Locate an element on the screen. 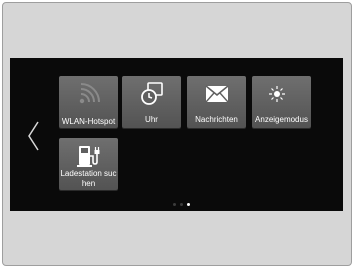 The image size is (356, 268). sun-moon-icon is located at coordinates (281, 94).